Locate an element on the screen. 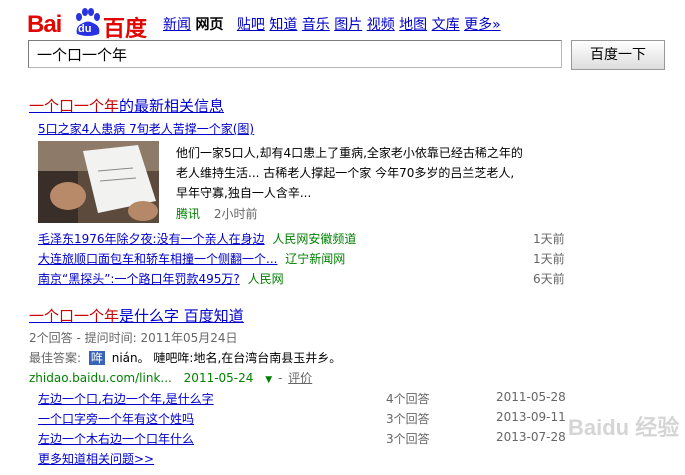 This screenshot has width=685, height=475. news-snippet-line: 老人维持生活... 古稀老人撑起一个家 今年70多岁的吕兰芝老人, is located at coordinates (345, 173).